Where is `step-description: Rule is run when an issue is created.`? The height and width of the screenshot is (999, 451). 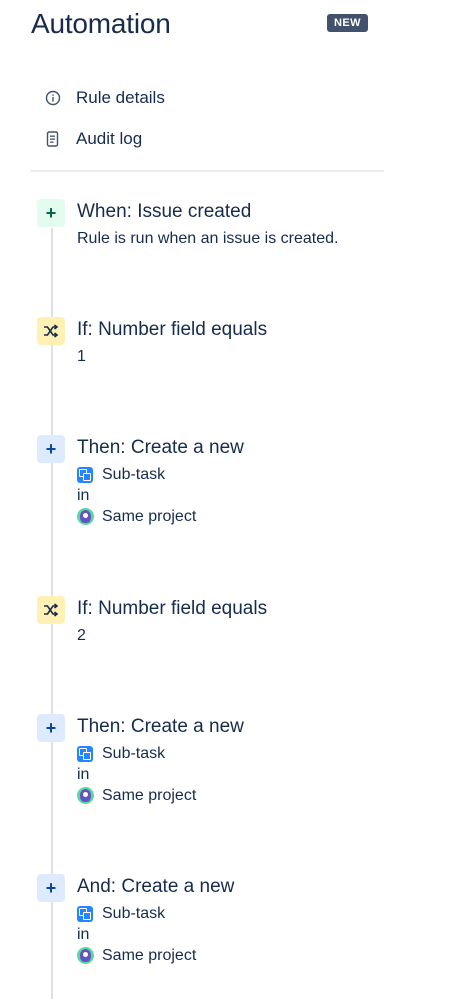 step-description: Rule is run when an issue is created. is located at coordinates (208, 238).